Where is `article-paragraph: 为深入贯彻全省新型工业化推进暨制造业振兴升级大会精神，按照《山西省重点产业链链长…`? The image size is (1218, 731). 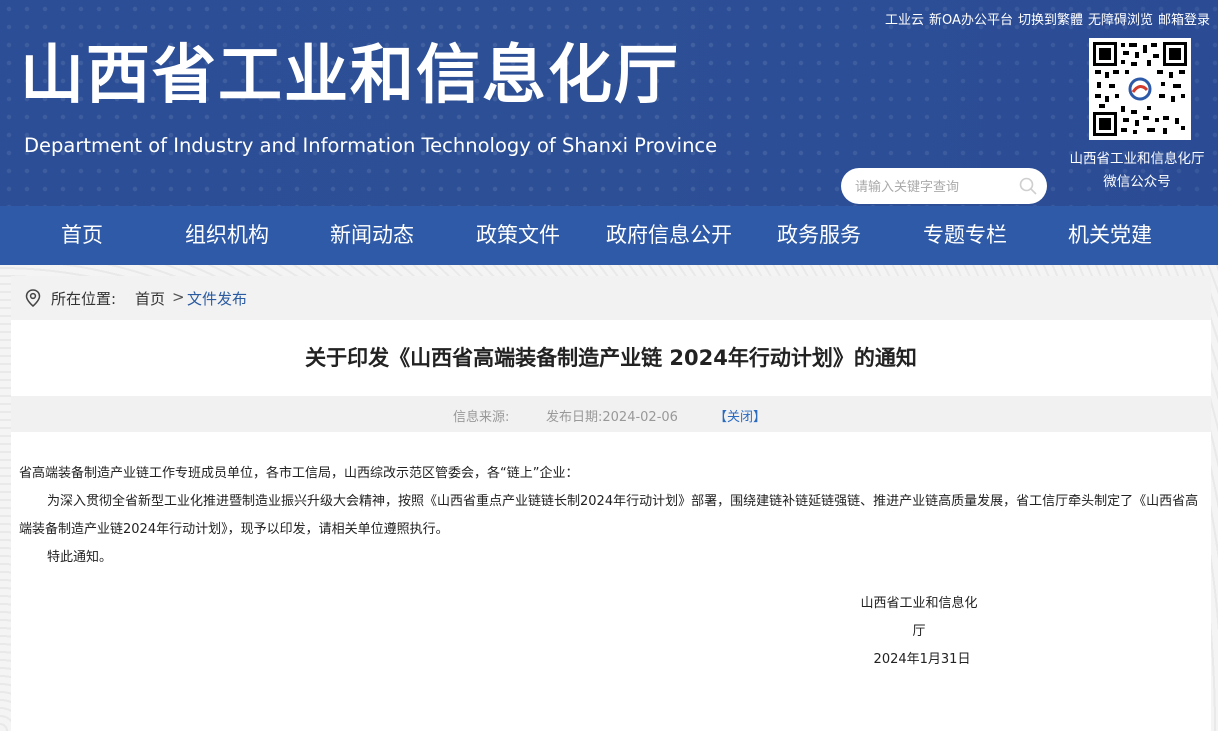 article-paragraph: 为深入贯彻全省新型工业化推进暨制造业振兴升级大会精神，按照《山西省重点产业链链长… is located at coordinates (609, 515).